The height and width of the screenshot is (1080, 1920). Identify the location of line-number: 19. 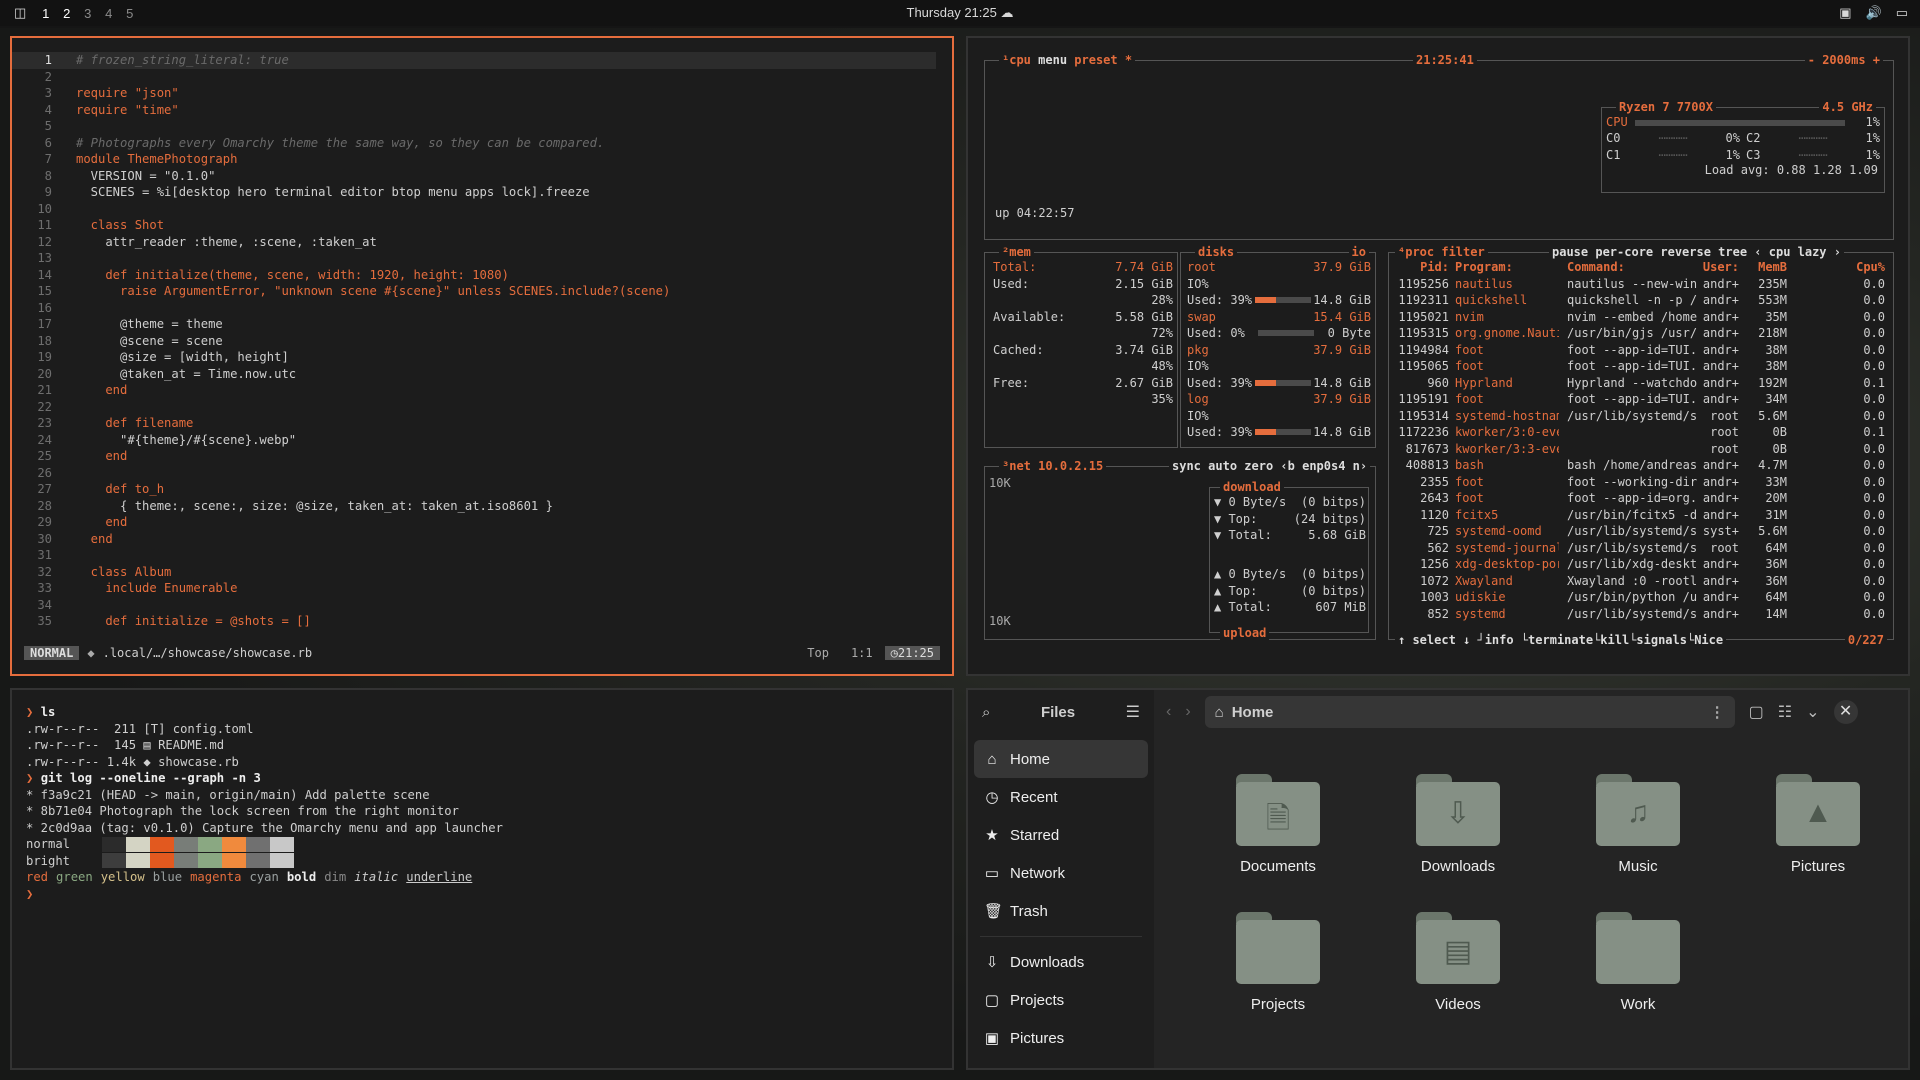
(44, 357).